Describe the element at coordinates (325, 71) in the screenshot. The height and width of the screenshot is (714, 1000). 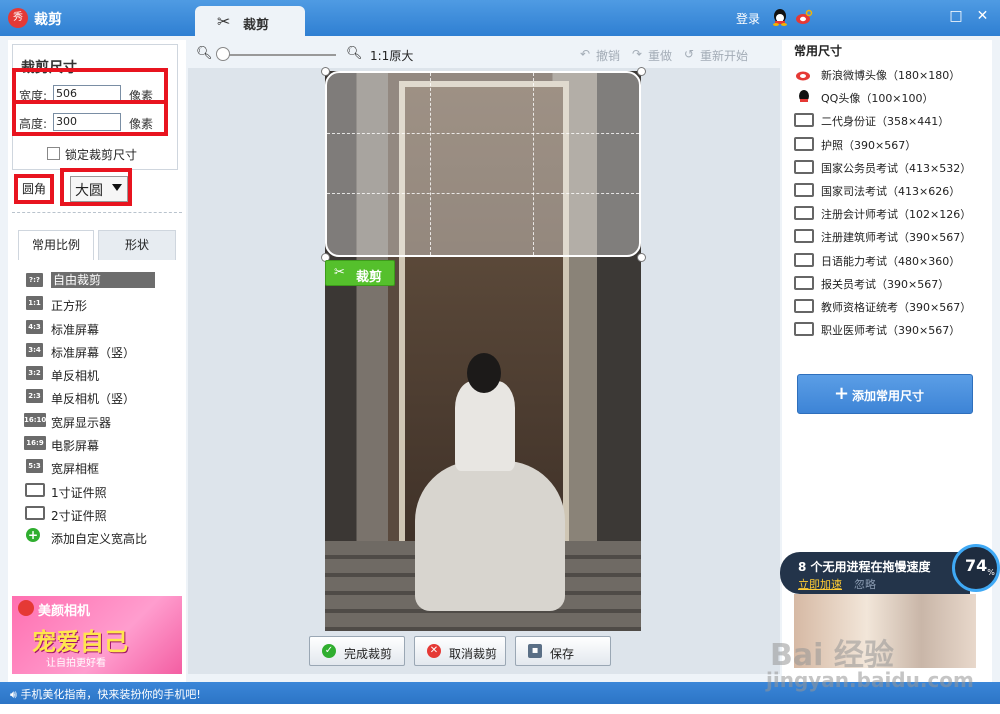
I see `crop-handle-top-left` at that location.